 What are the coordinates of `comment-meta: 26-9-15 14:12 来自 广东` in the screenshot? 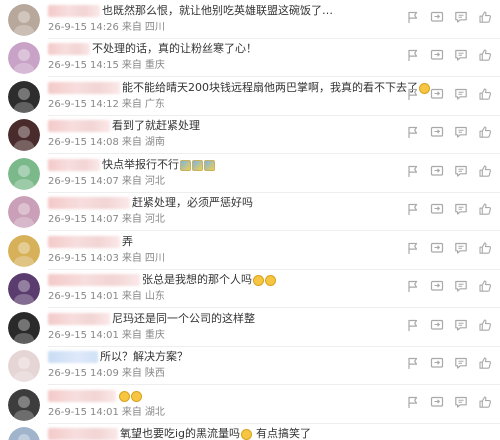 It's located at (108, 104).